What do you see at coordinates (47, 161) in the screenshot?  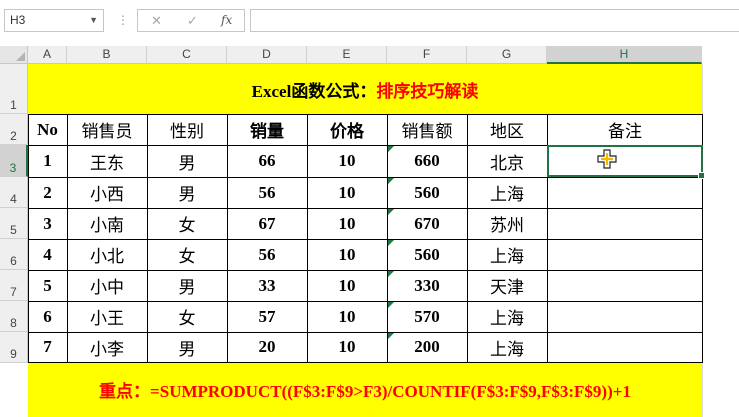 I see `table-cell-no: 1` at bounding box center [47, 161].